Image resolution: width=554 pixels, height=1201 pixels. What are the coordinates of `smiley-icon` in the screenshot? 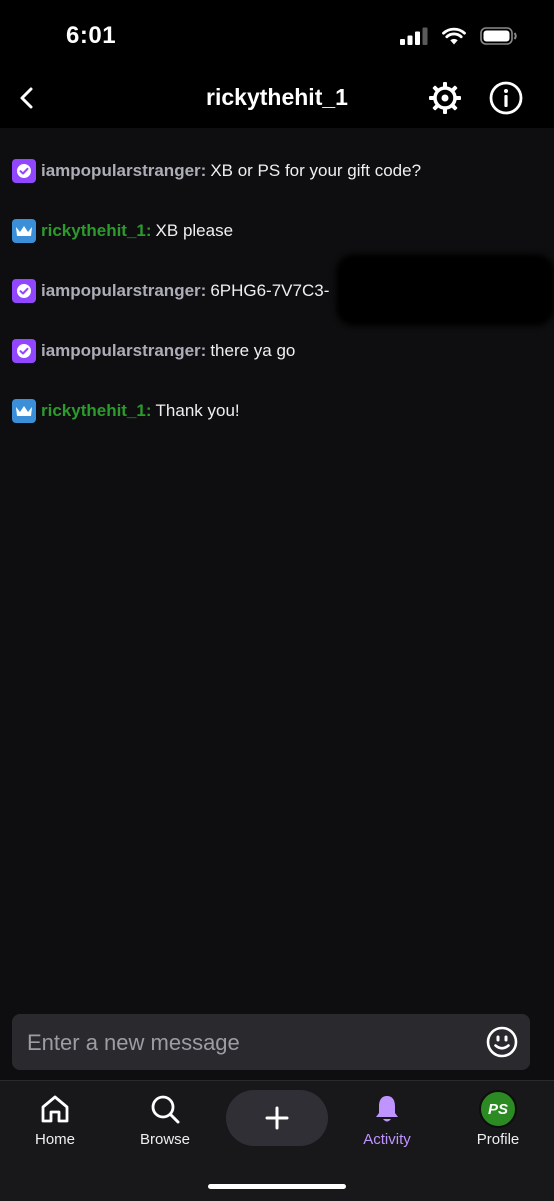 It's located at (502, 1042).